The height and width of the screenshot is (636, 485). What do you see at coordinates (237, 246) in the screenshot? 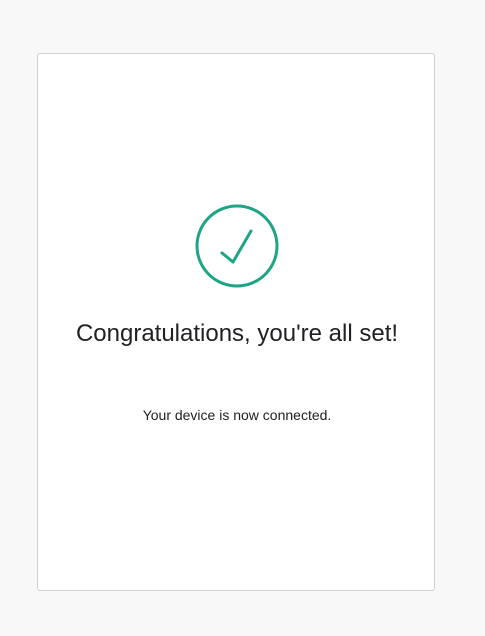
I see `check-circle-icon` at bounding box center [237, 246].